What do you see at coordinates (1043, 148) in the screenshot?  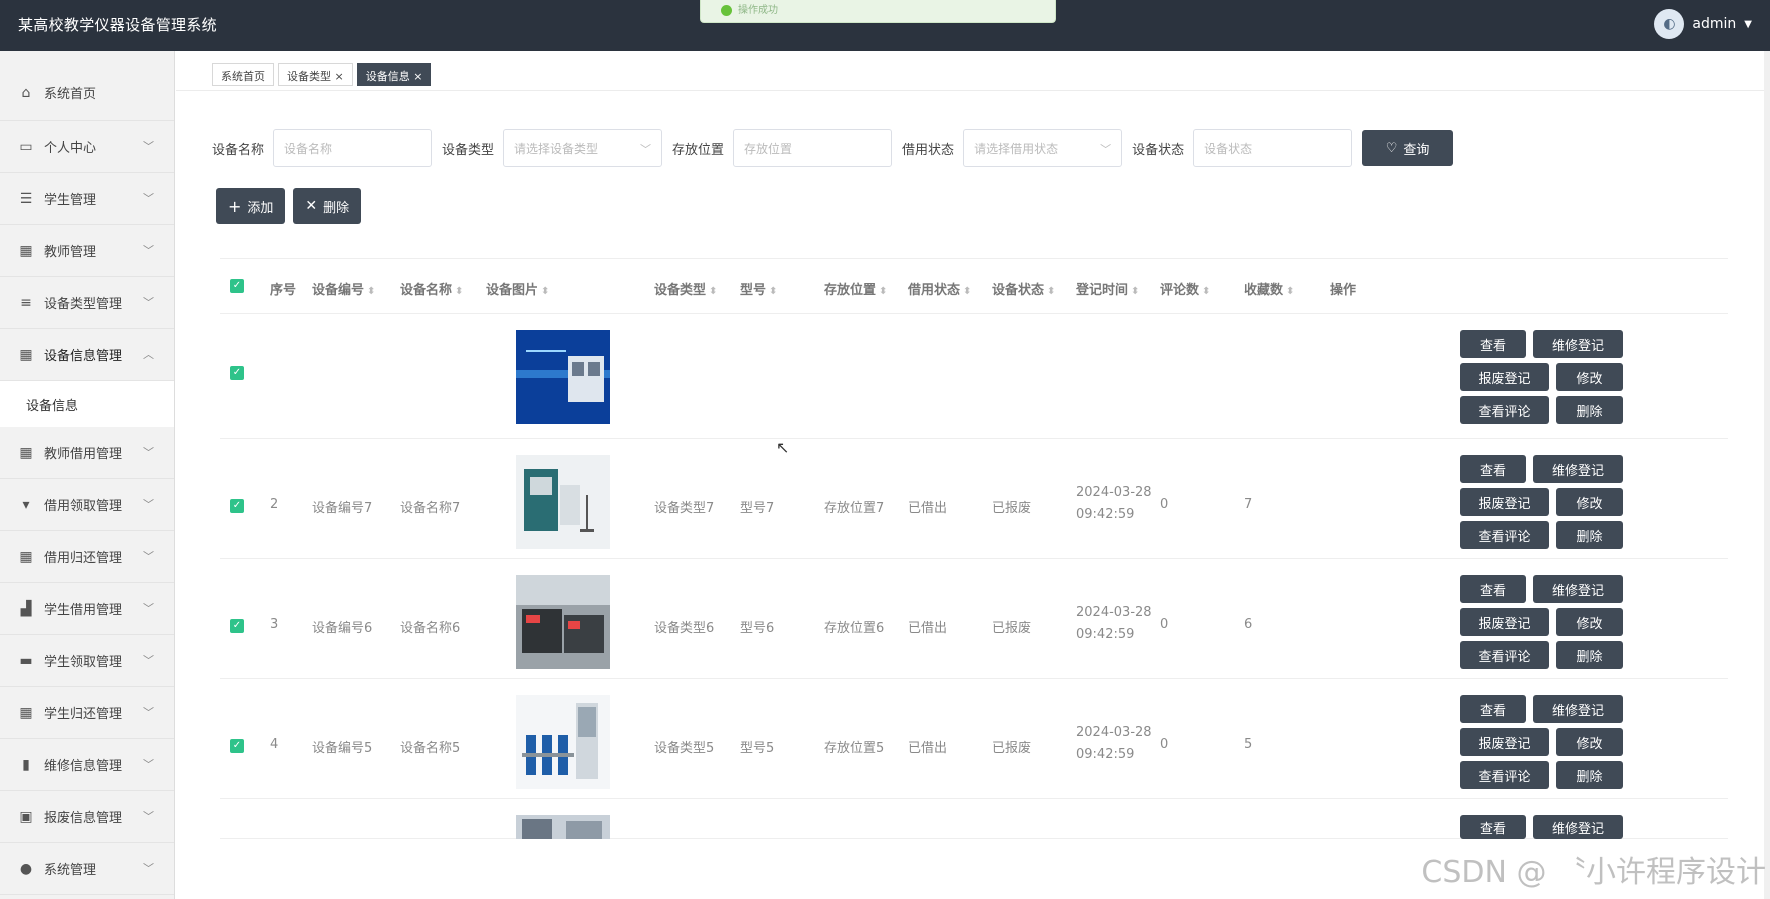 I see `borrow-status-select: 请选择借用状态 ﹀` at bounding box center [1043, 148].